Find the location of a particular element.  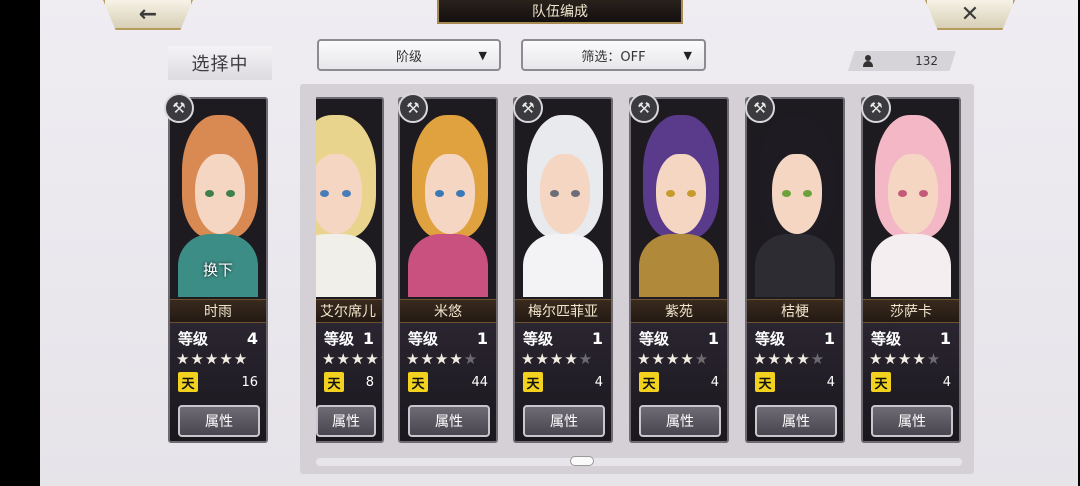

character-card: 紫苑 等级 1 ★★★★★ 天 4 属性 is located at coordinates (679, 270).